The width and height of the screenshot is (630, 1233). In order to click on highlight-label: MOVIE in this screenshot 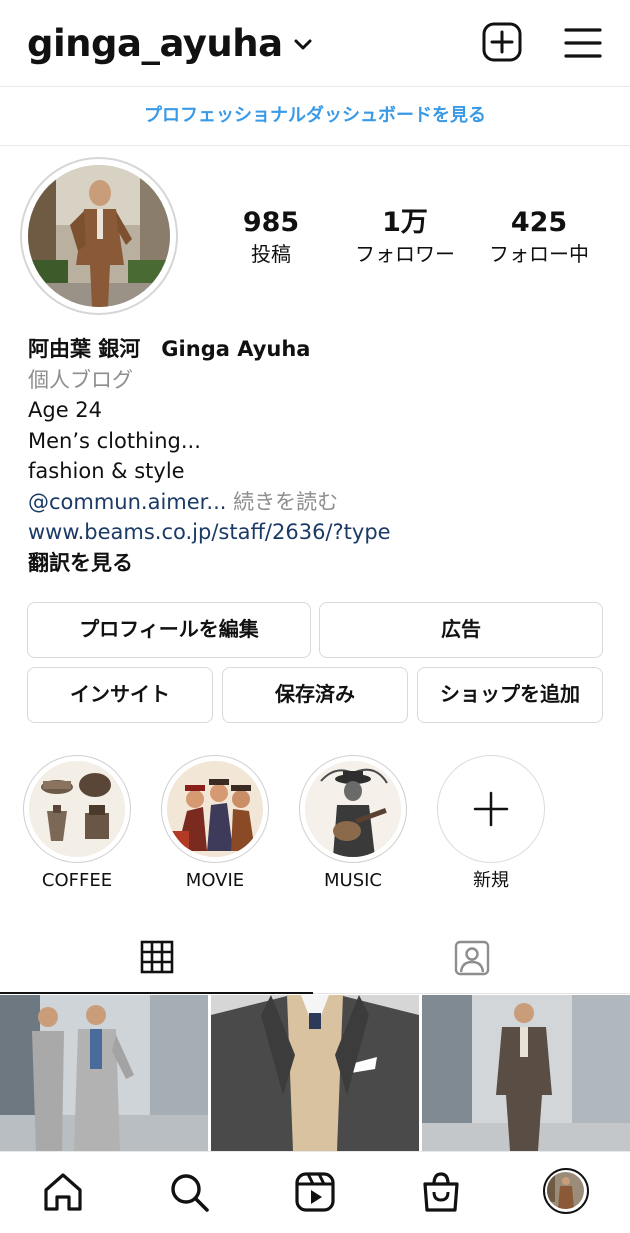, I will do `click(215, 880)`.